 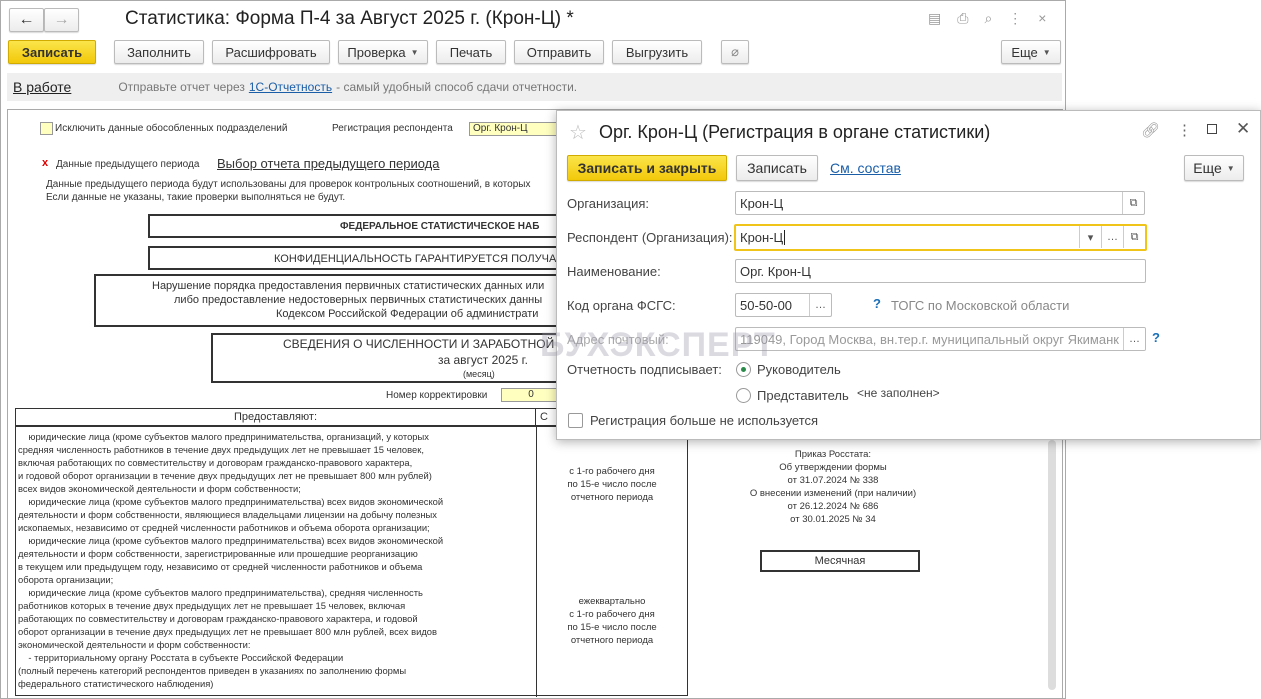 What do you see at coordinates (940, 271) in the screenshot?
I see `name-field: Орг. Крон-Ц` at bounding box center [940, 271].